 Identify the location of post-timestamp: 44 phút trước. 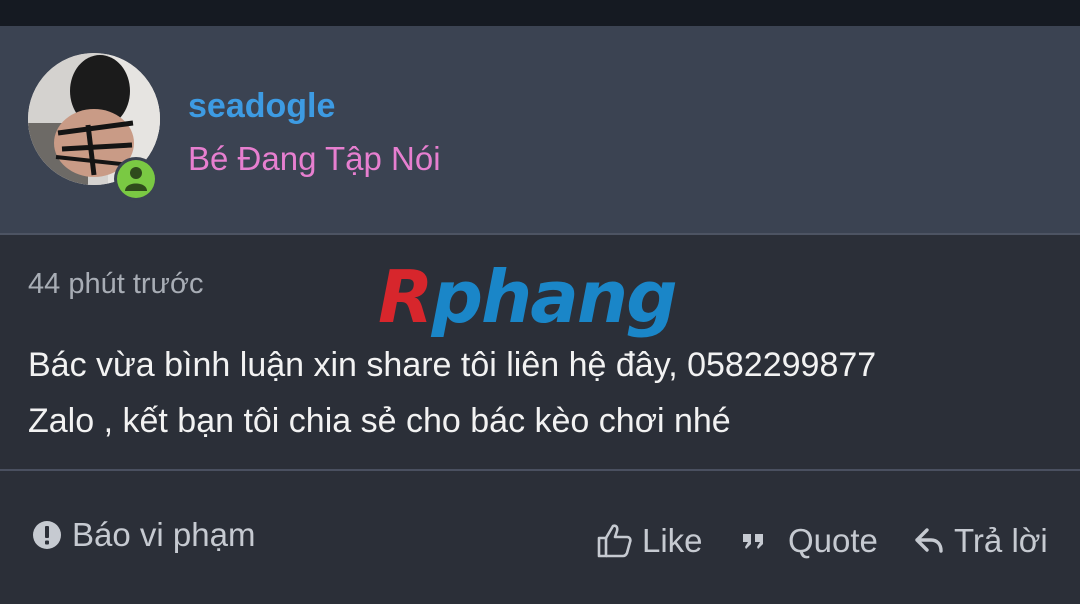
(115, 284).